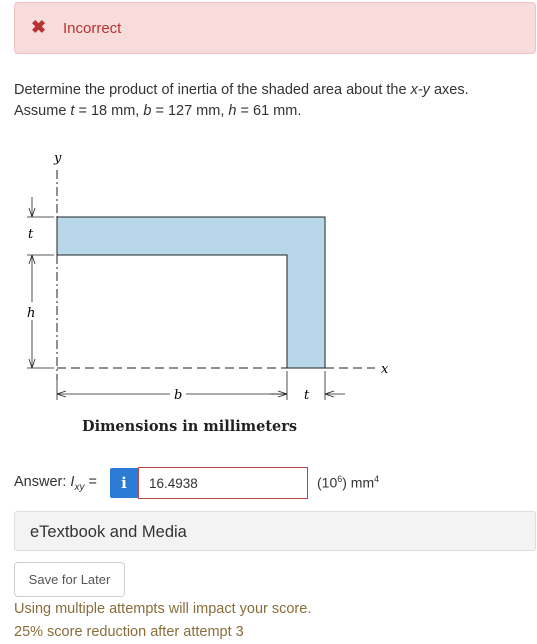 The height and width of the screenshot is (644, 537). I want to click on question-line-2: Assume t = 18 mm, b = 127 mm, h = 61 mm., so click(158, 111).